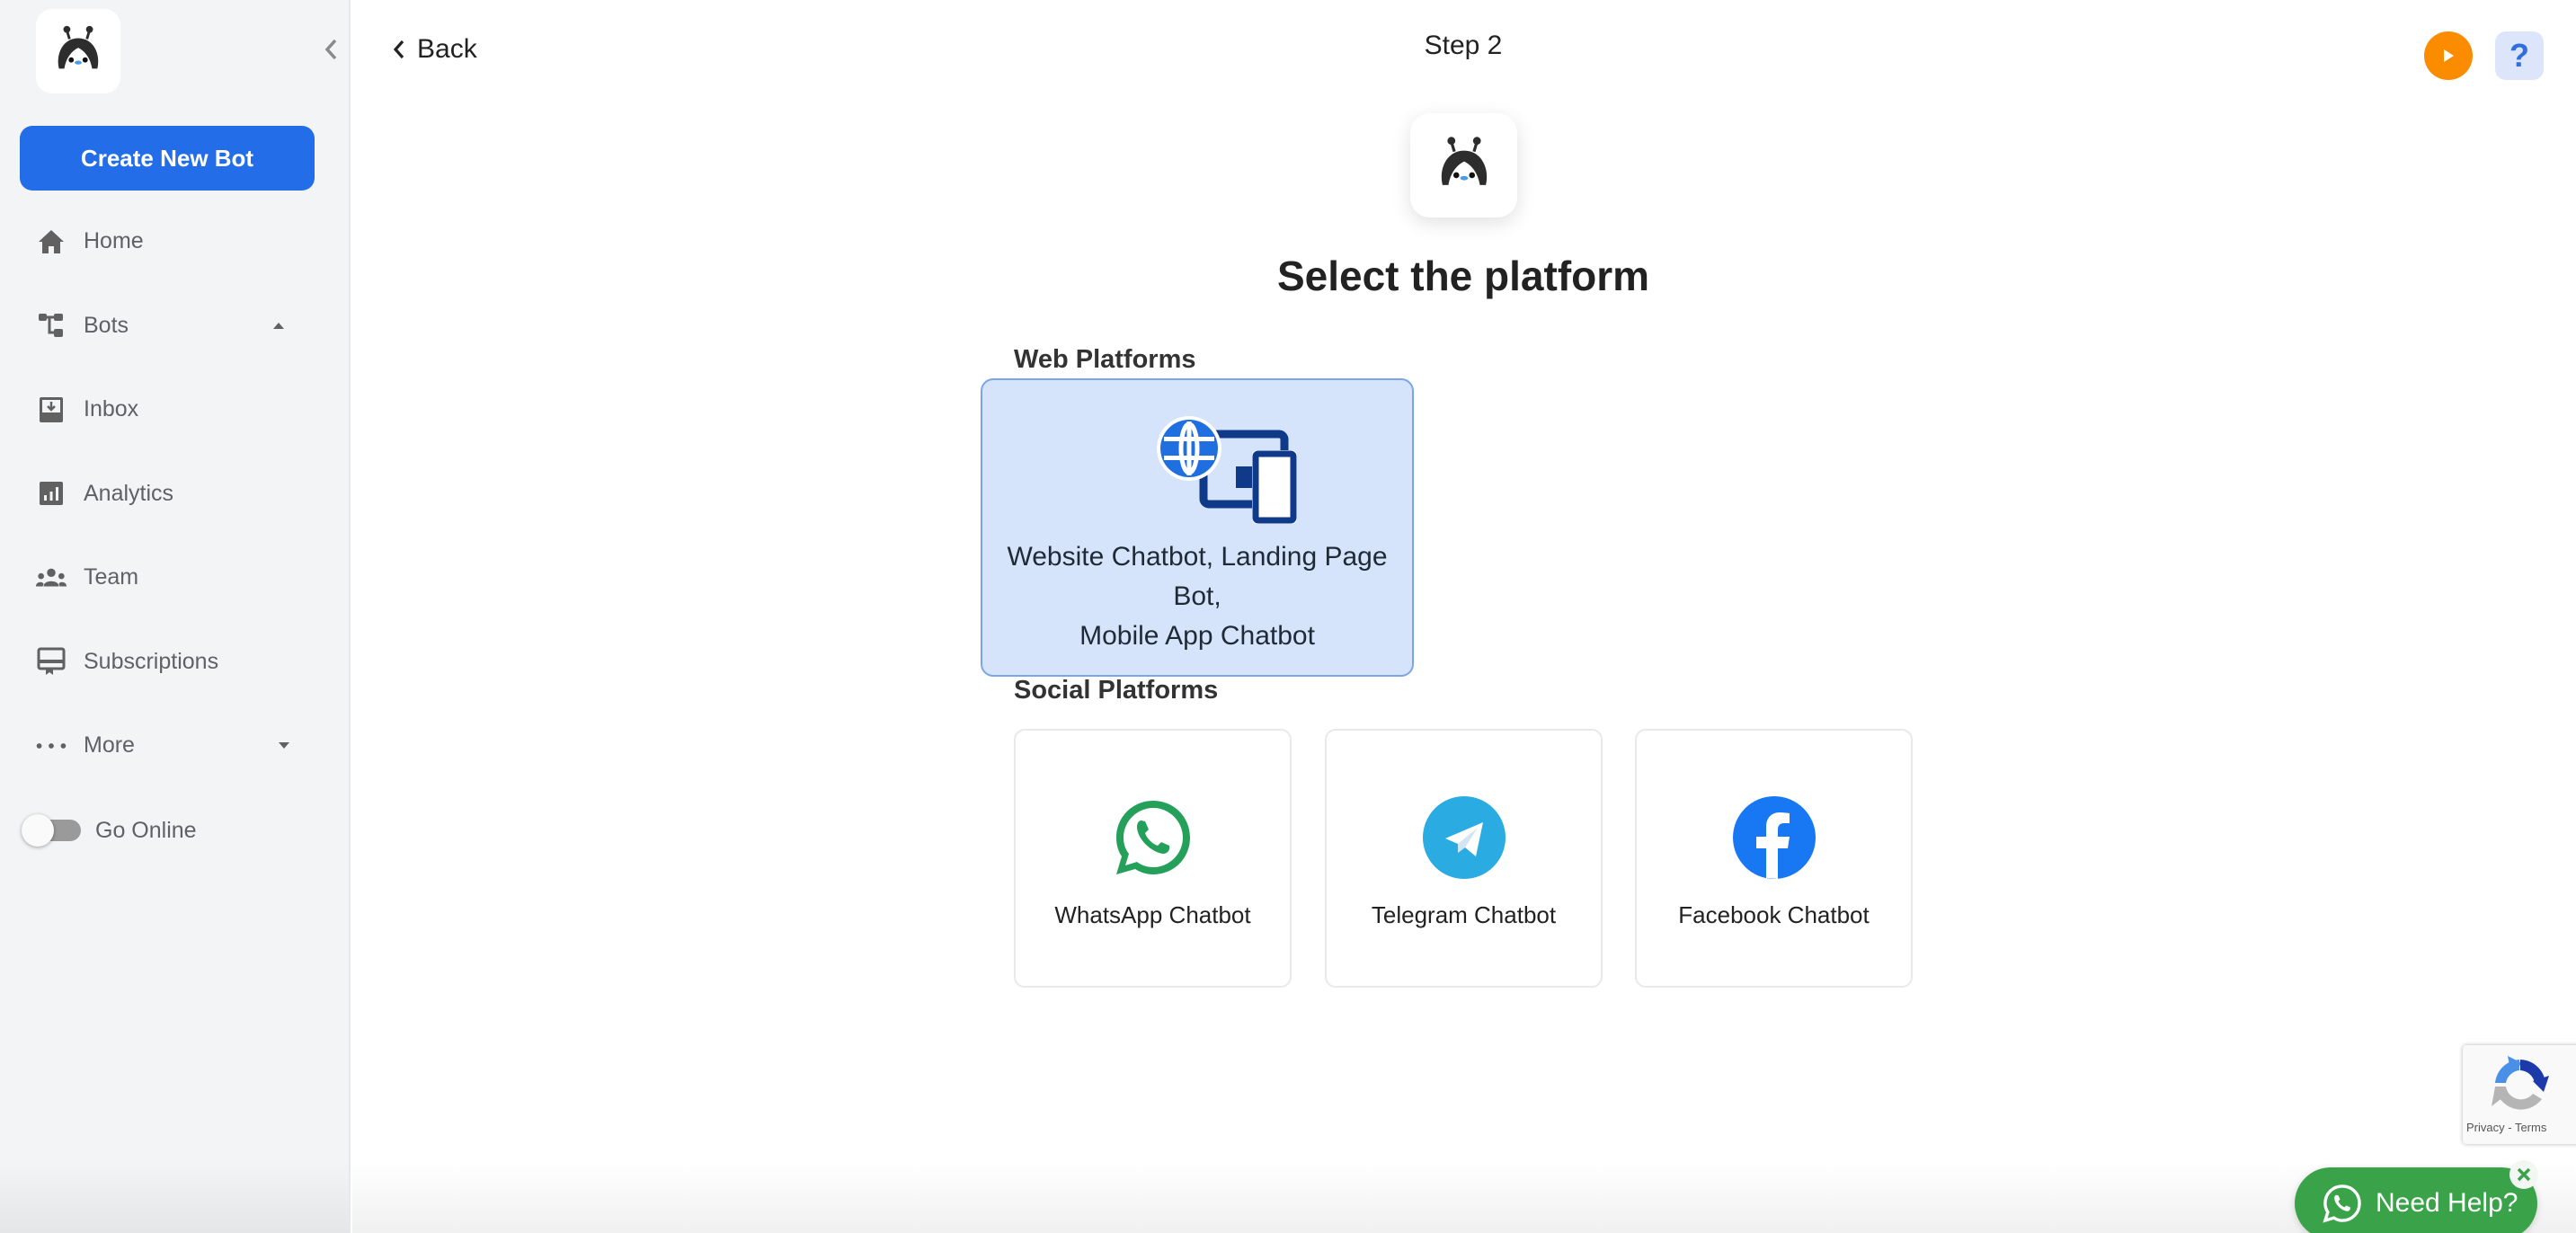 The height and width of the screenshot is (1233, 2576). What do you see at coordinates (38, 830) in the screenshot?
I see `toggle-knob` at bounding box center [38, 830].